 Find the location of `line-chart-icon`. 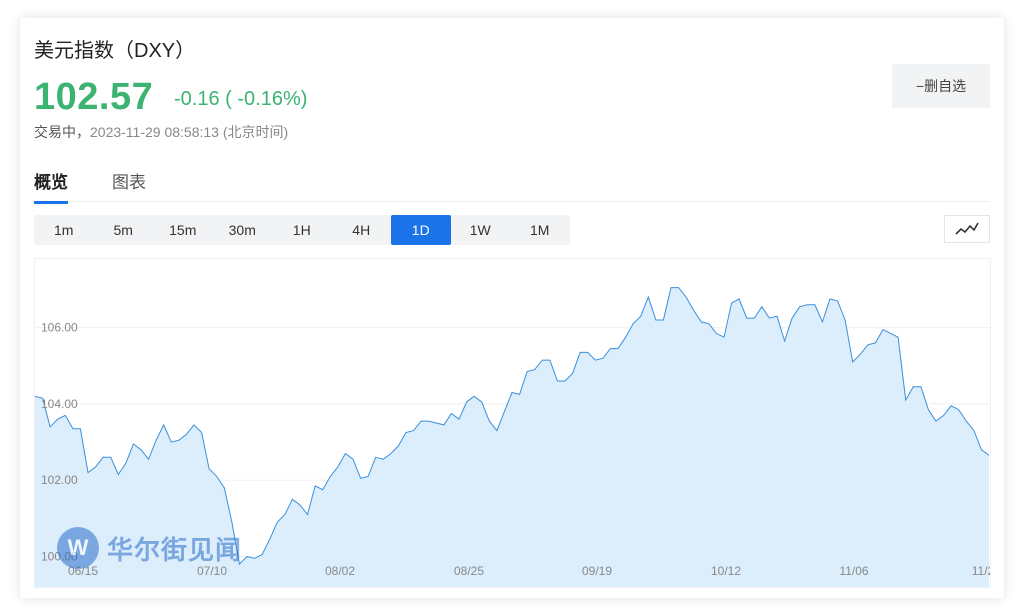

line-chart-icon is located at coordinates (967, 228).